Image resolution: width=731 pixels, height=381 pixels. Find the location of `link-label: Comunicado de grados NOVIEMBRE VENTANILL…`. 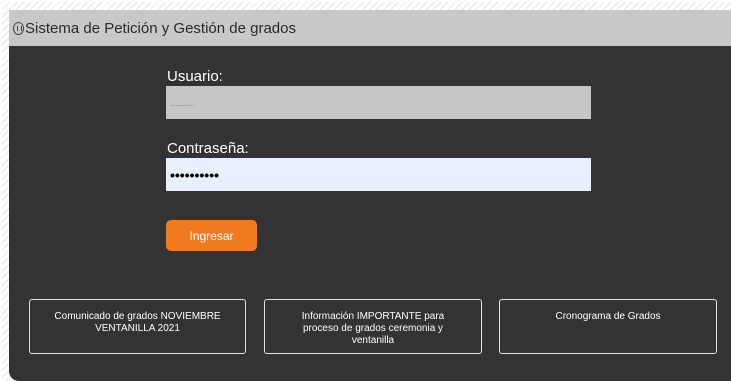

link-label: Comunicado de grados NOVIEMBRE VENTANILL… is located at coordinates (137, 322).